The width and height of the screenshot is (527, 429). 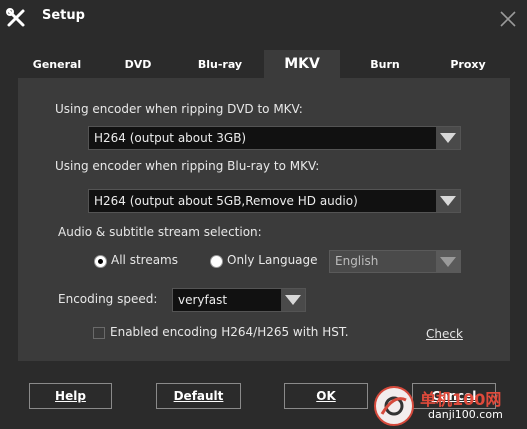 What do you see at coordinates (100, 261) in the screenshot?
I see `radio-checked-icon` at bounding box center [100, 261].